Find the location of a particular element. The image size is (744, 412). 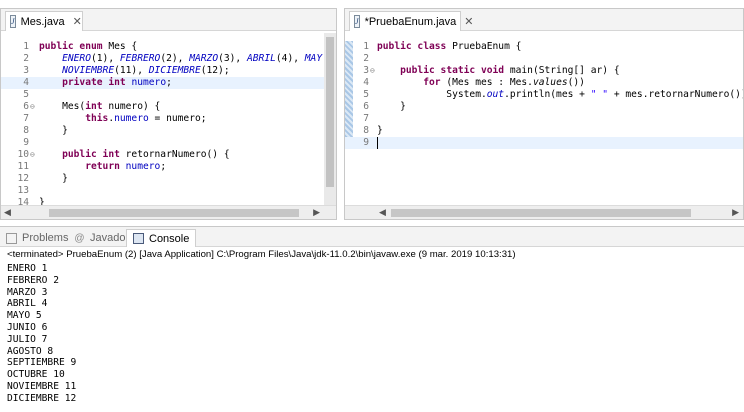

tab-console: Console is located at coordinates (161, 238).